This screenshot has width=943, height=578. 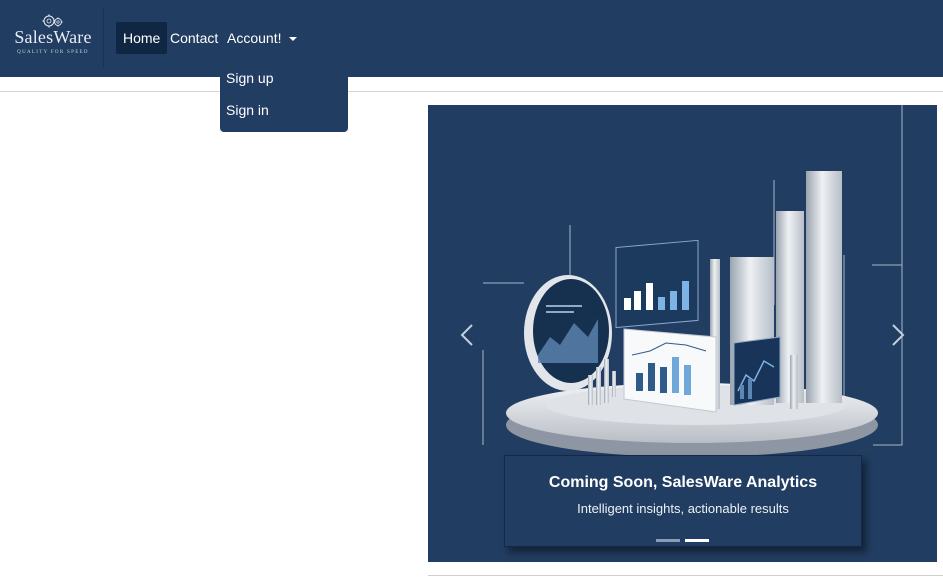 I want to click on chevron-left-icon, so click(x=466, y=335).